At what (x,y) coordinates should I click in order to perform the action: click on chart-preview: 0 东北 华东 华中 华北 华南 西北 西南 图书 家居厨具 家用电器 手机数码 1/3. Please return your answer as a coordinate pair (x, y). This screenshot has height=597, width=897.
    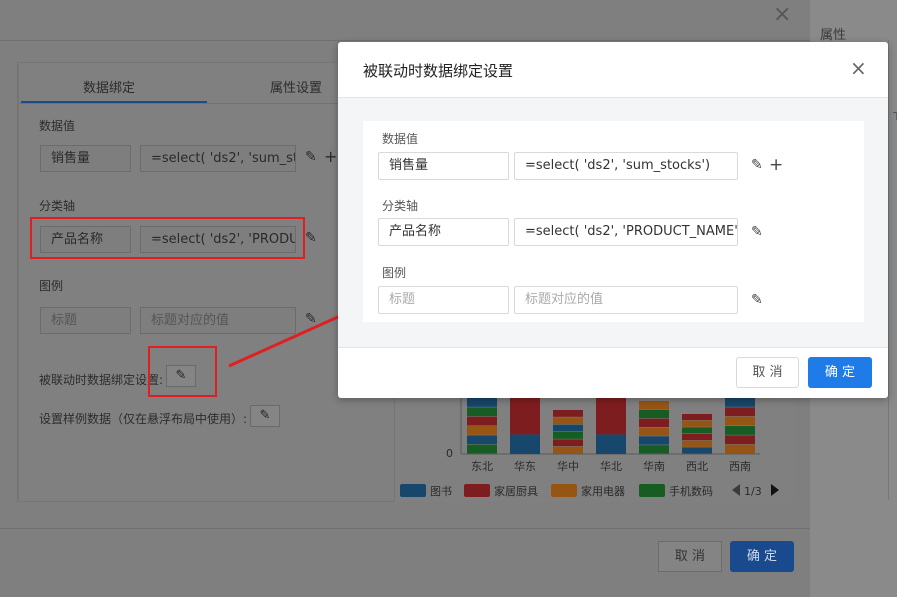
    Looking at the image, I should click on (595, 450).